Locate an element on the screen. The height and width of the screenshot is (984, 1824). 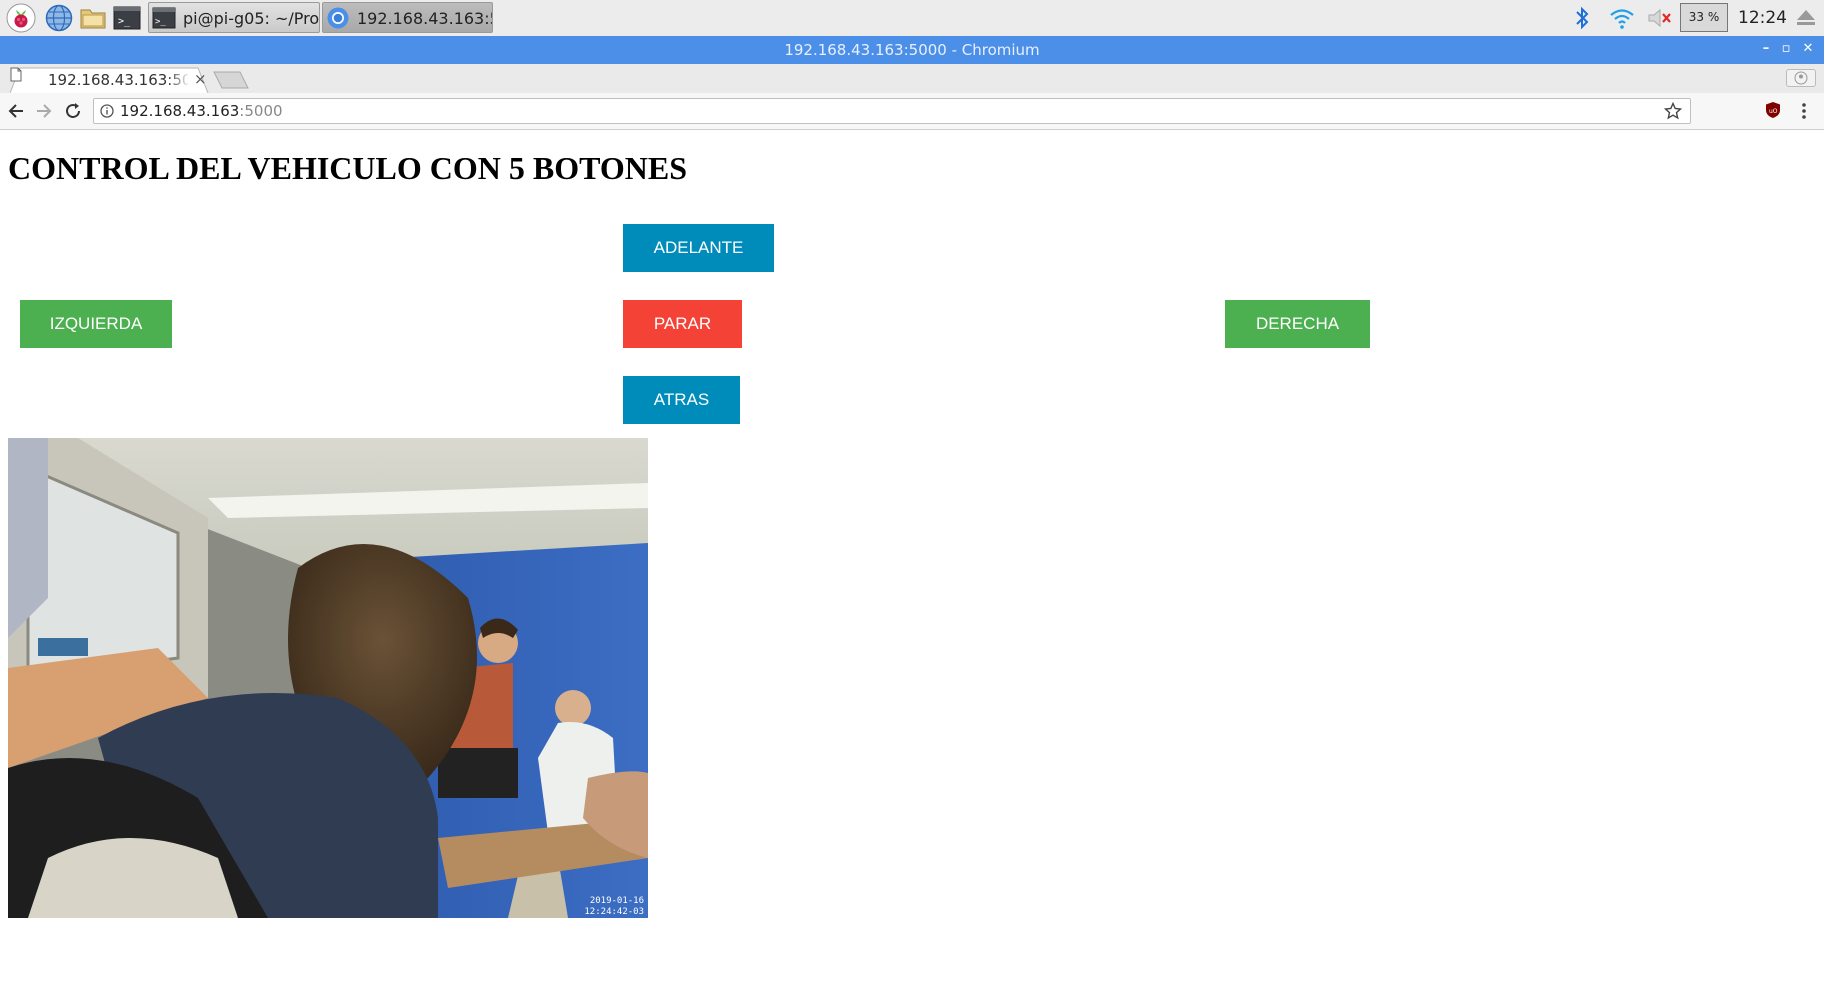
bluetooth-icon is located at coordinates (1582, 18).